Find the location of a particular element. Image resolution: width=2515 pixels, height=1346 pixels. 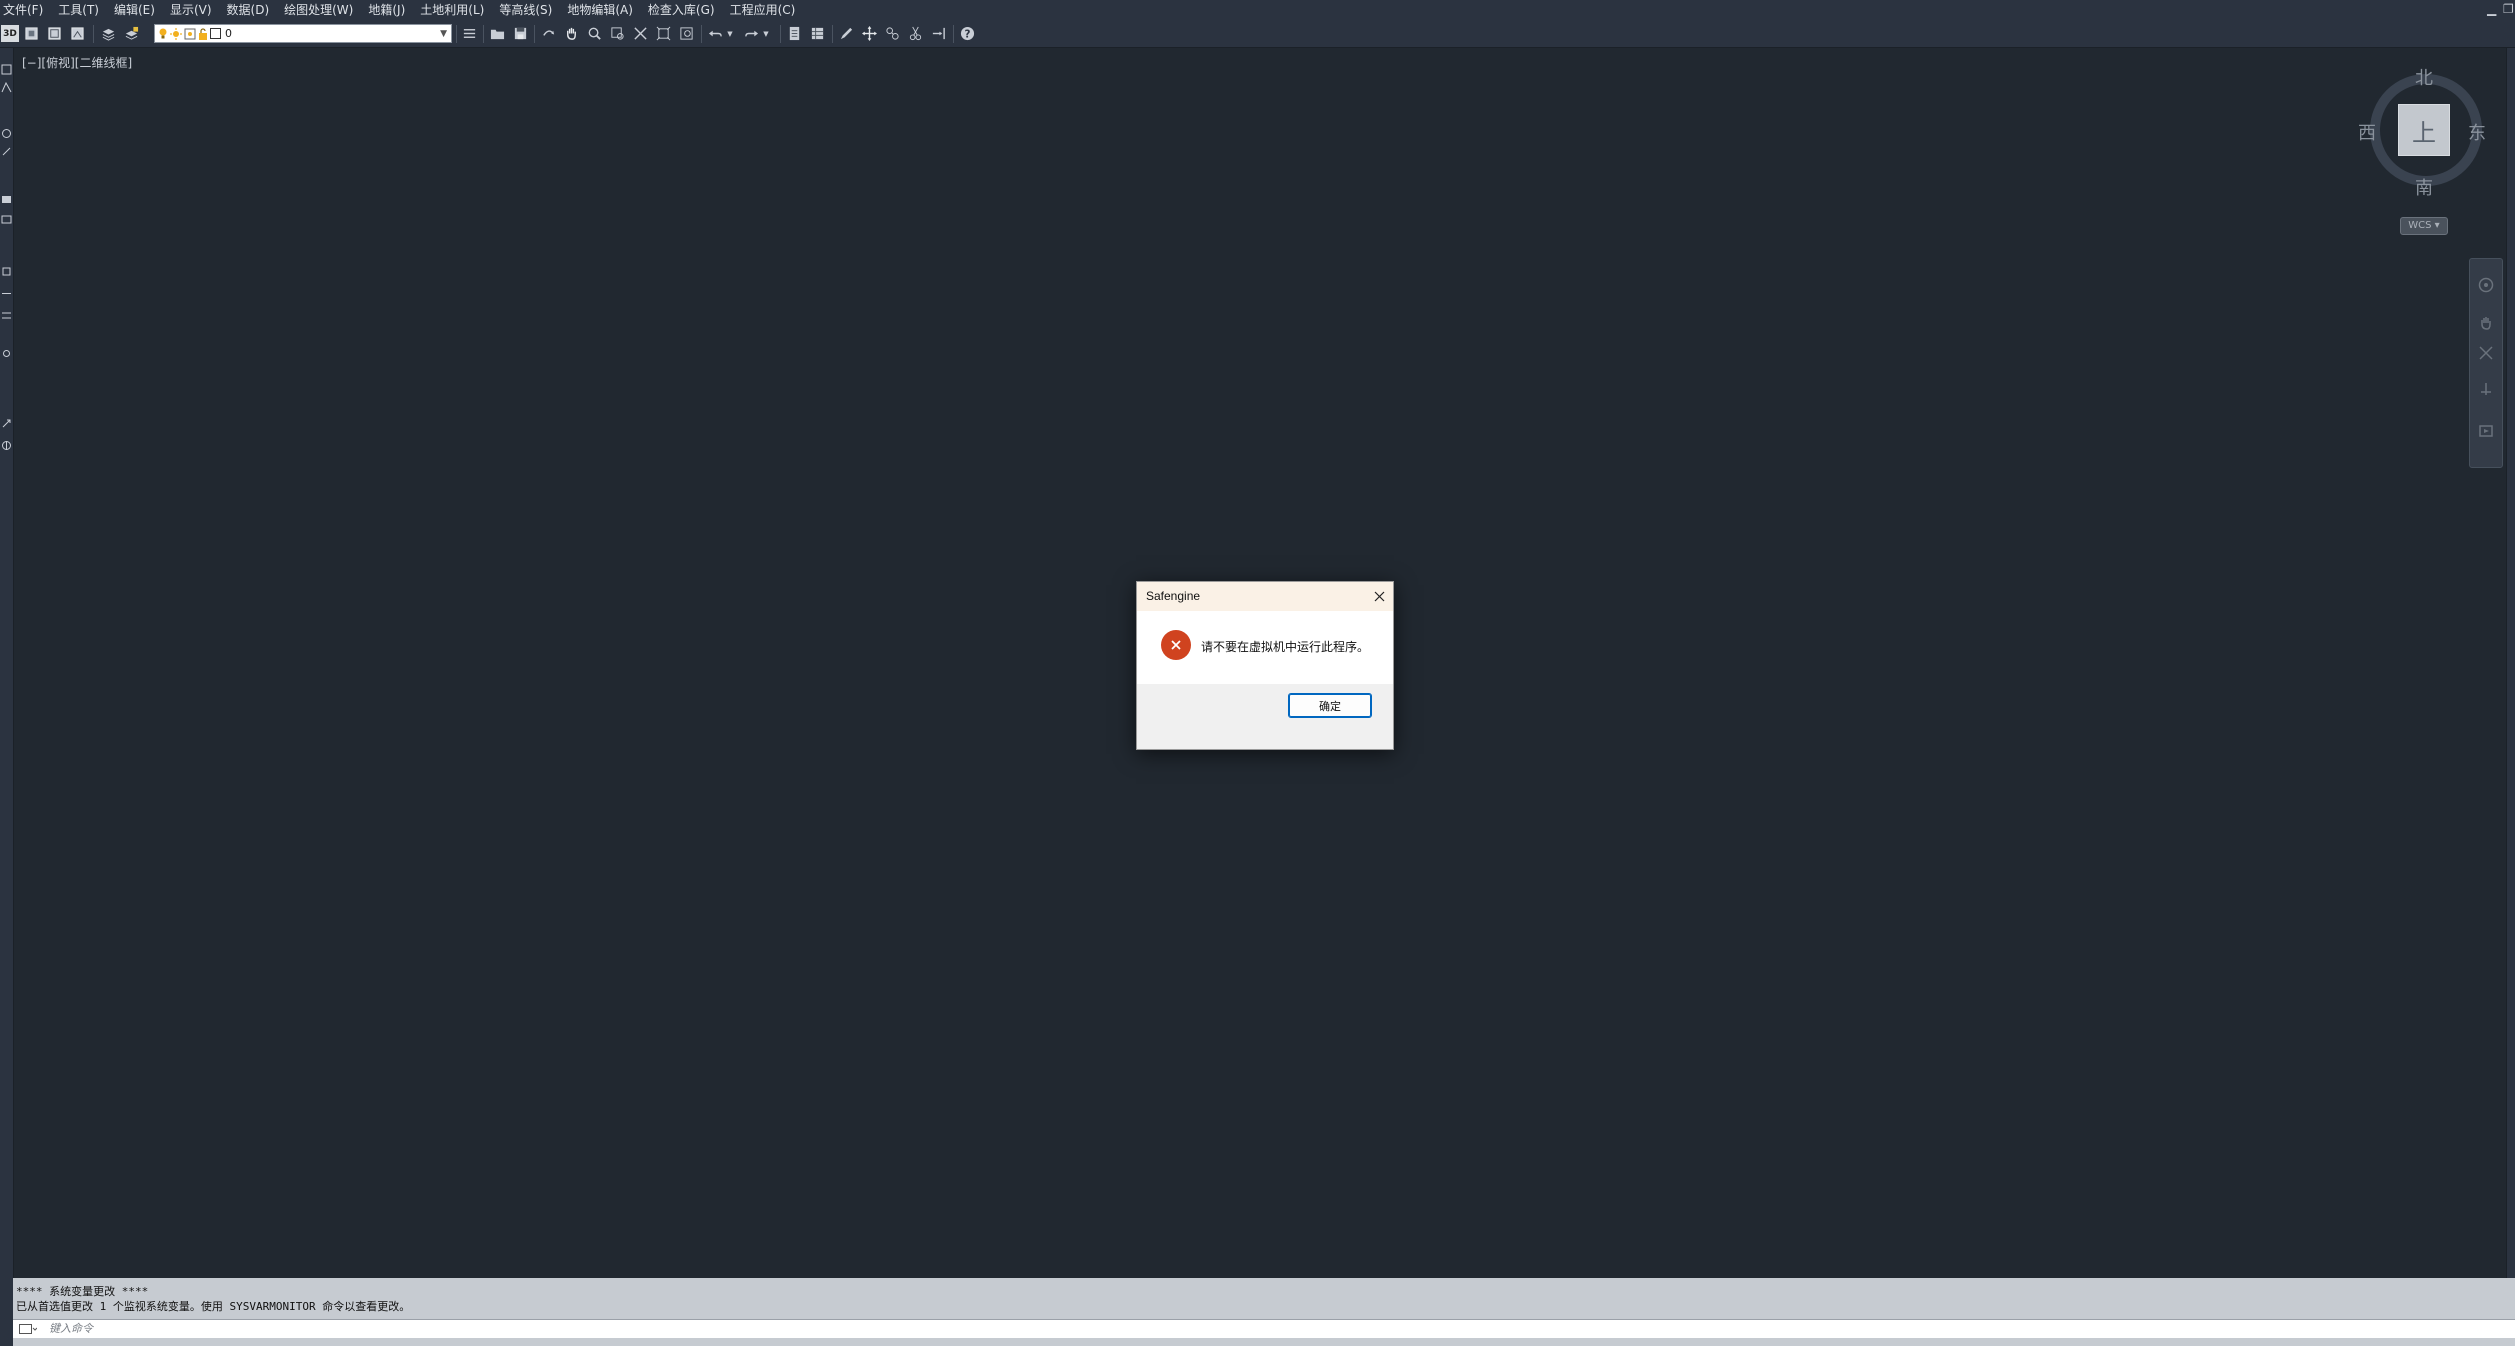

lightbulb-icon is located at coordinates (163, 33).